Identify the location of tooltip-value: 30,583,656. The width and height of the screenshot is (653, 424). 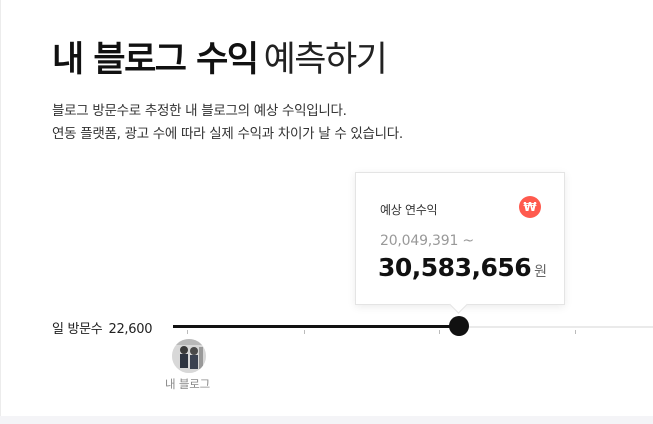
(455, 267).